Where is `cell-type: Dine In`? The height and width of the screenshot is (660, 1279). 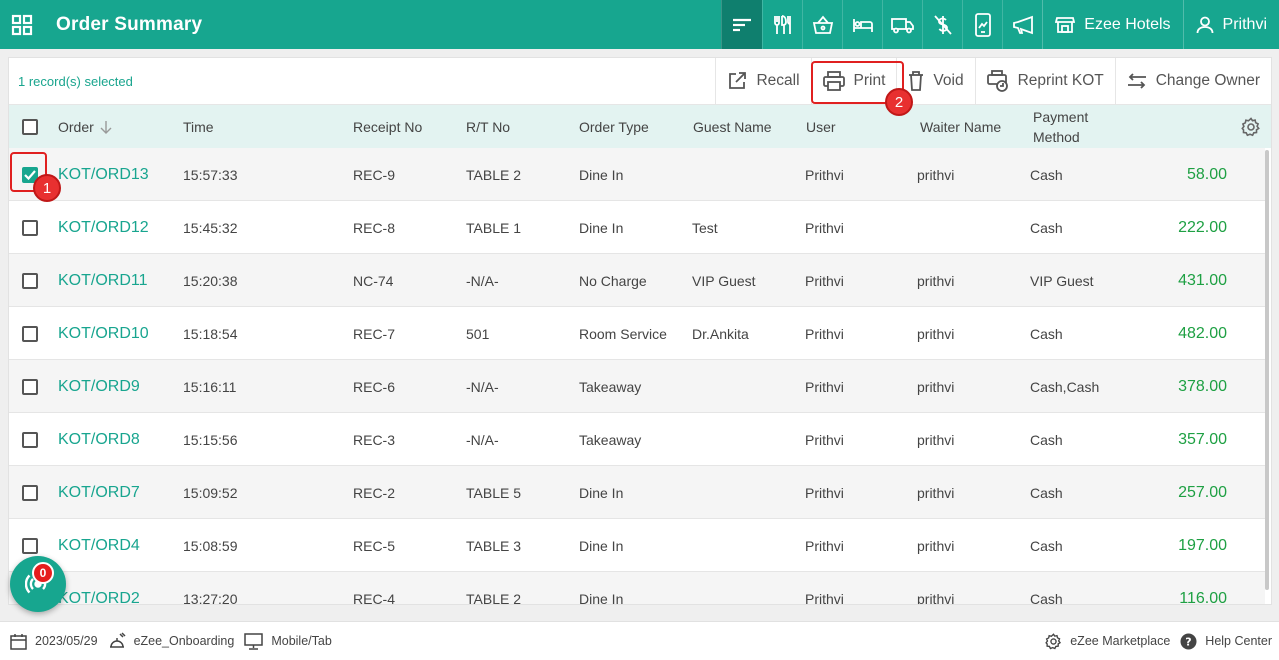 cell-type: Dine In is located at coordinates (601, 174).